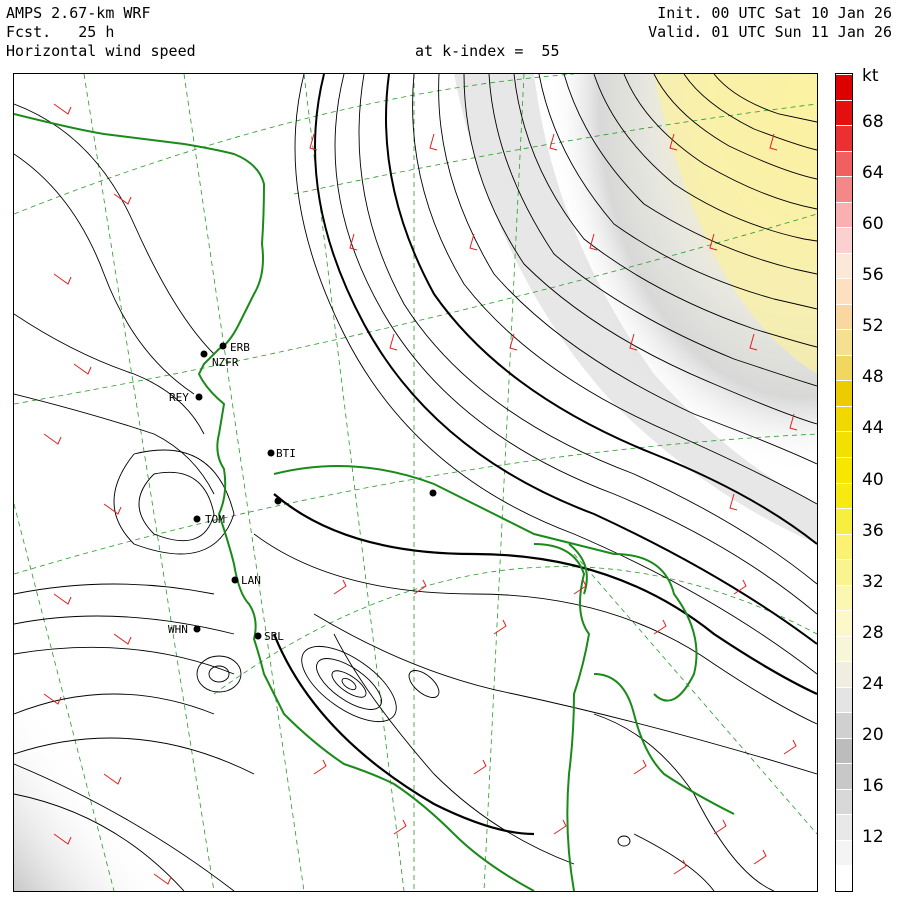 The image size is (900, 900). What do you see at coordinates (286, 453) in the screenshot?
I see `station-label: BTI` at bounding box center [286, 453].